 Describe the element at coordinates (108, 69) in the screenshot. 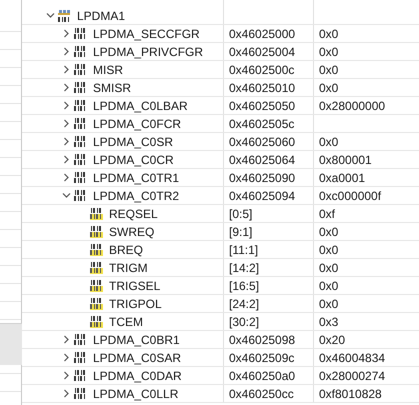

I see `register-name: MISR` at that location.